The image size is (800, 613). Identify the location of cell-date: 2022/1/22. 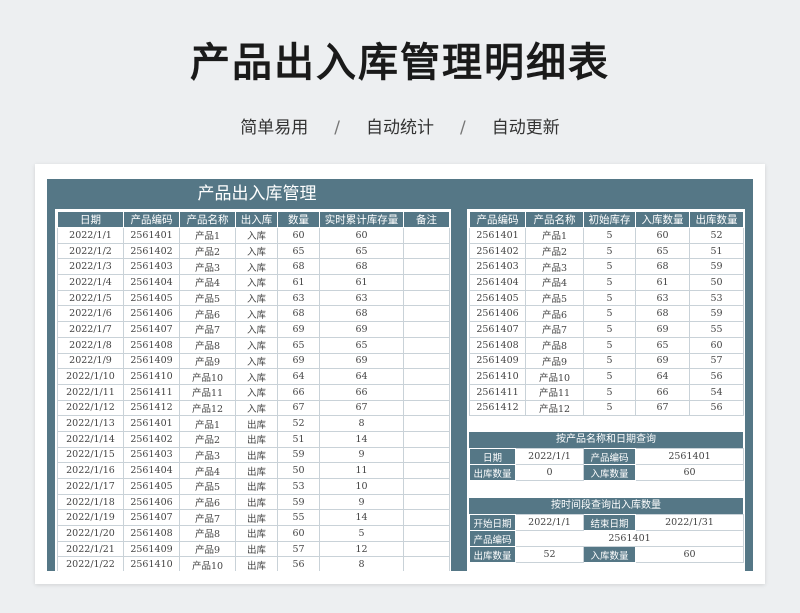
(90, 563).